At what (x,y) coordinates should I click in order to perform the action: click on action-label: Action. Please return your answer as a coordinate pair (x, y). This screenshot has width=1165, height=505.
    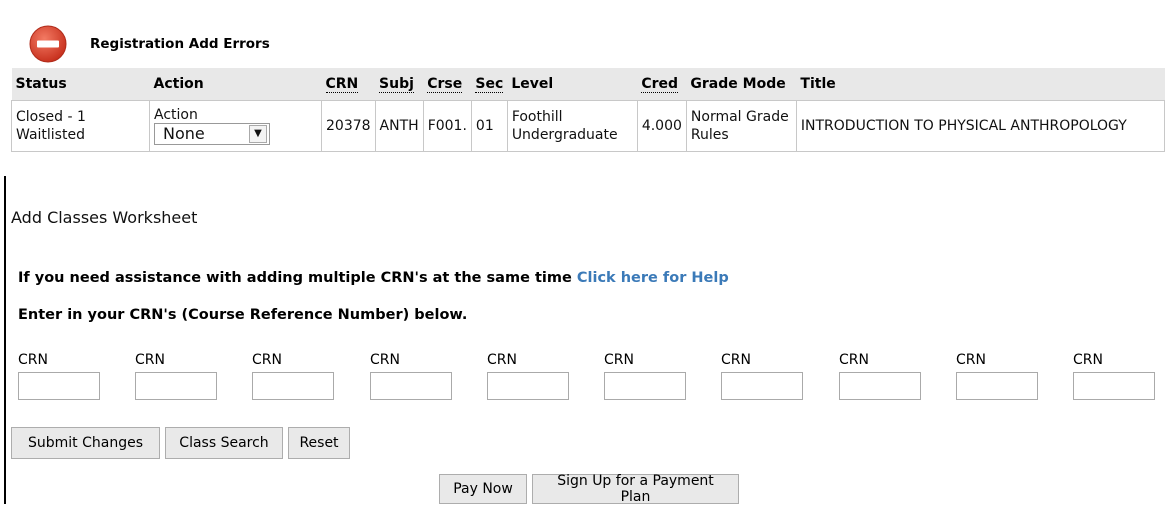
    Looking at the image, I should click on (176, 115).